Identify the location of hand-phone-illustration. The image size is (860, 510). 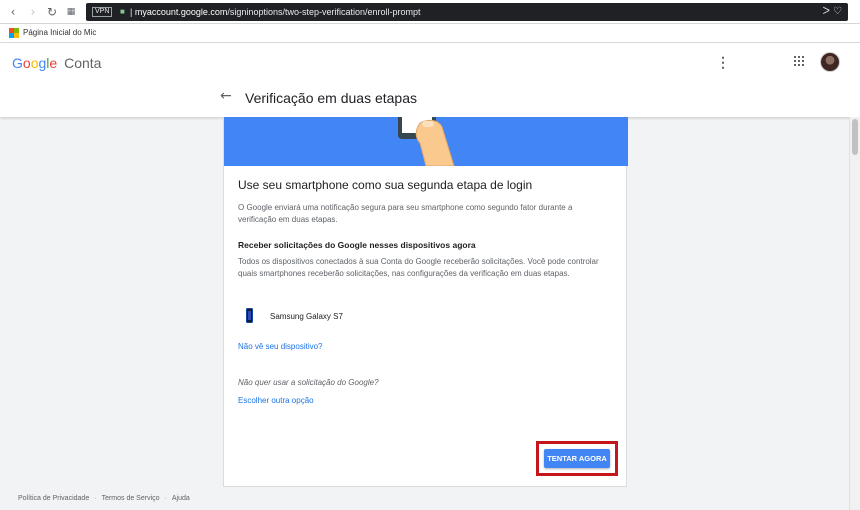
(426, 141).